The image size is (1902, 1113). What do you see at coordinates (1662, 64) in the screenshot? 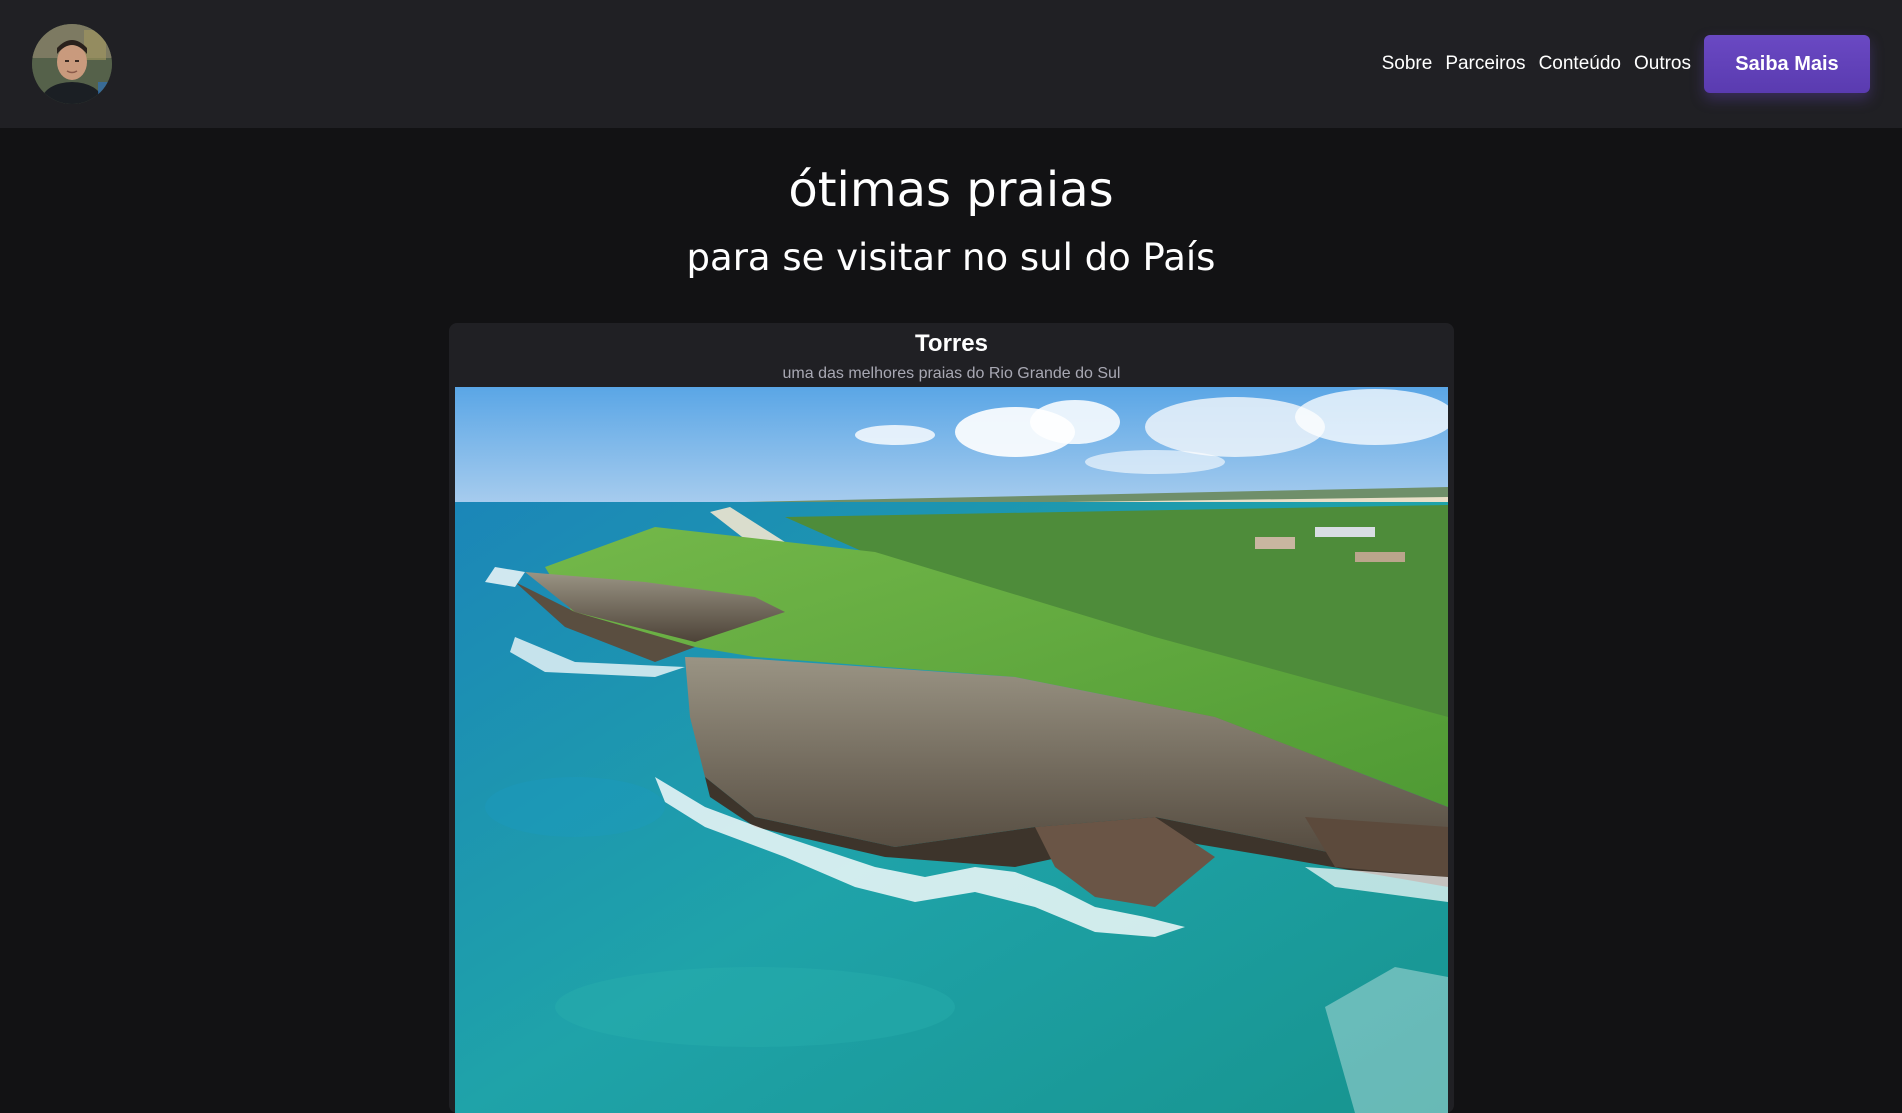
I see `nav-link-outros: Outros` at bounding box center [1662, 64].